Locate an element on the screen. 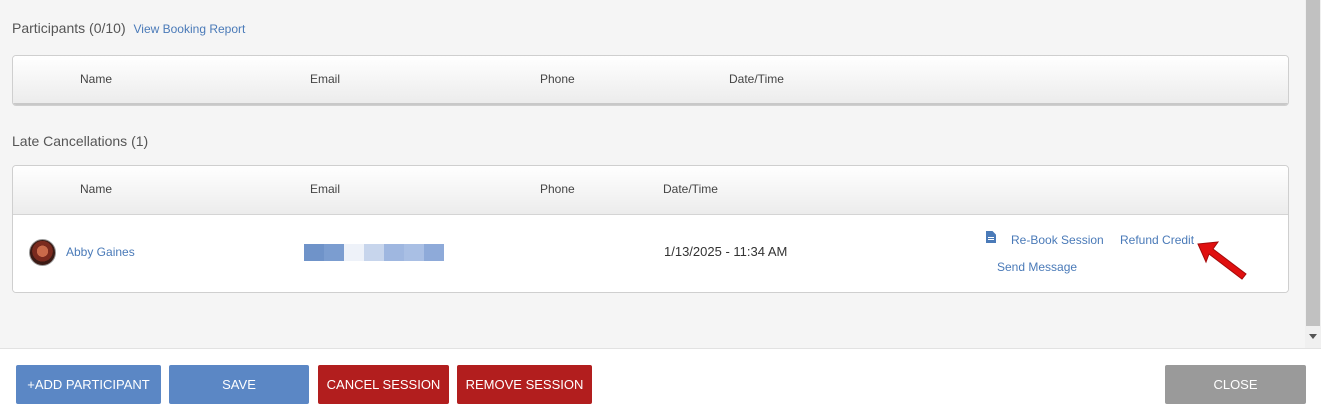 The height and width of the screenshot is (415, 1321). send-message-link: Send Message is located at coordinates (1037, 267).